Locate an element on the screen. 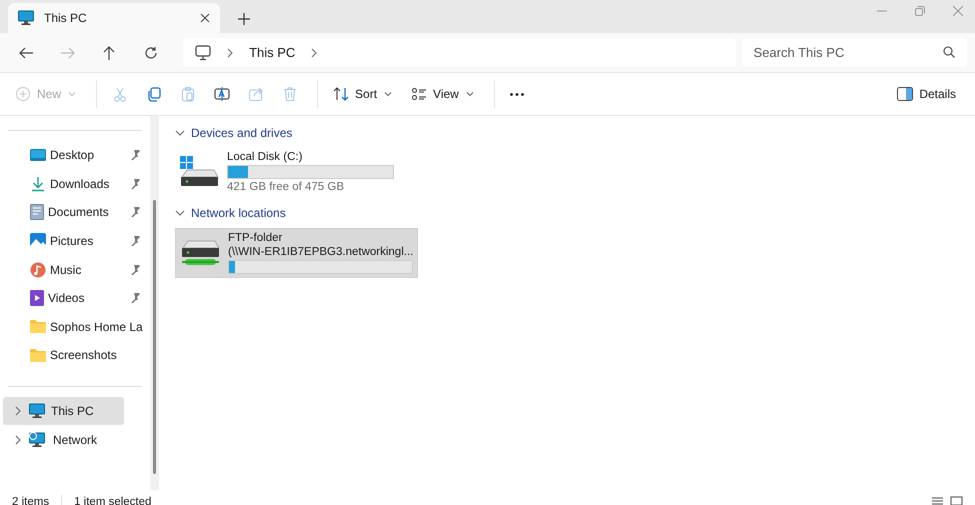  breadcrumb: This PC is located at coordinates (272, 52).